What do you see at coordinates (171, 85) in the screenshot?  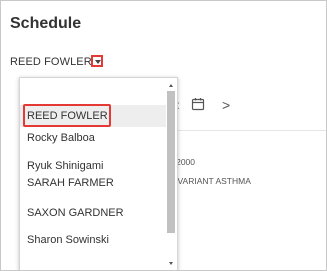 I see `scroll-up-icon` at bounding box center [171, 85].